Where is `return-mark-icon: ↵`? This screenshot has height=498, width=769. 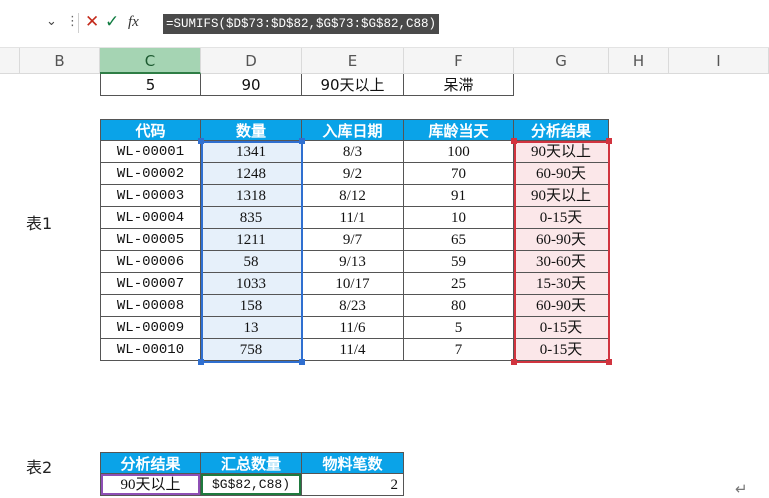 return-mark-icon: ↵ is located at coordinates (741, 489).